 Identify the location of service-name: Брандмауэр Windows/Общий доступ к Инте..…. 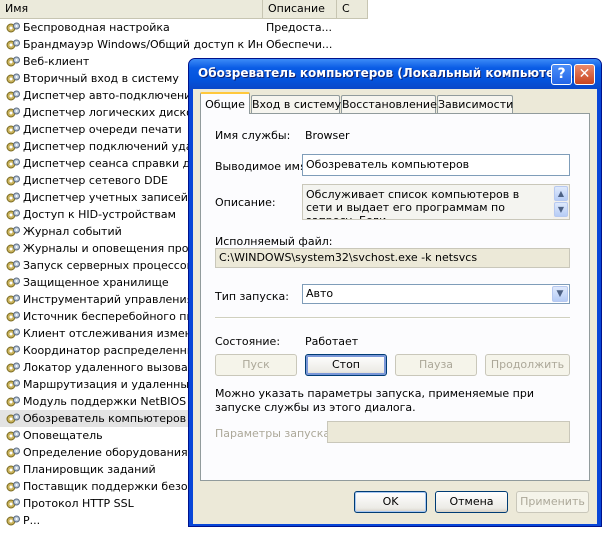
(143, 44).